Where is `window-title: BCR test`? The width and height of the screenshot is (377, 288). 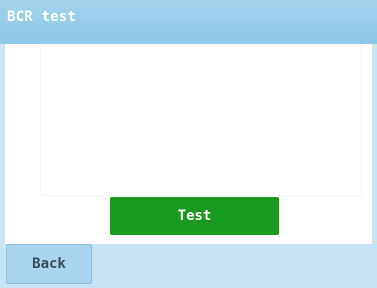 window-title: BCR test is located at coordinates (42, 17).